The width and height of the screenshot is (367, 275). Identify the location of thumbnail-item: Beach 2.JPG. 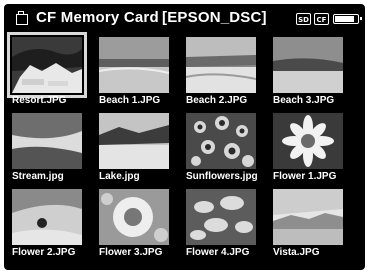
(217, 72).